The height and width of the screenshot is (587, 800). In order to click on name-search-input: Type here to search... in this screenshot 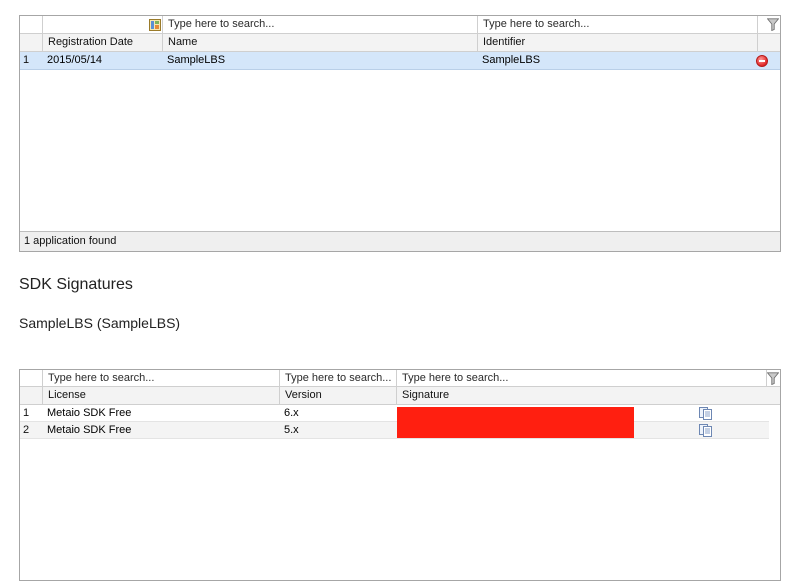, I will do `click(319, 24)`.